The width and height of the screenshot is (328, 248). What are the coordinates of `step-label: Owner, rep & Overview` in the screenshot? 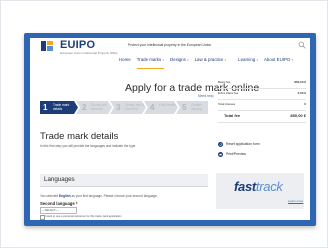 It's located at (134, 107).